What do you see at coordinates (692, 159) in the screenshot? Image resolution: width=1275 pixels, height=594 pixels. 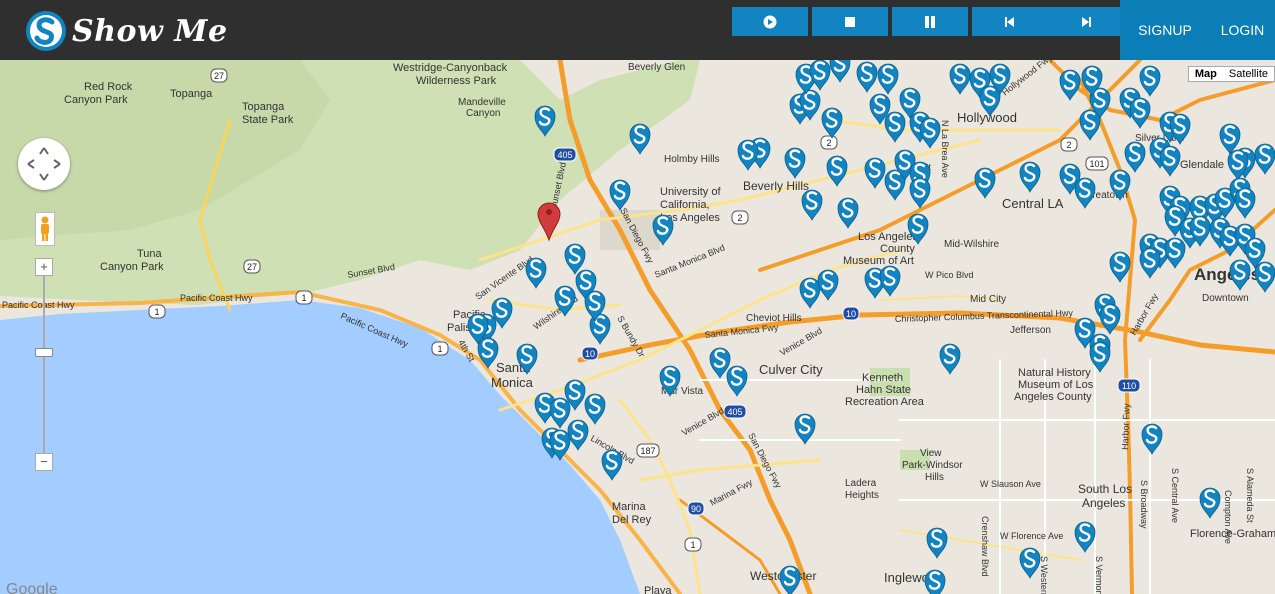 I see `label-holmby: Holmby Hills` at bounding box center [692, 159].